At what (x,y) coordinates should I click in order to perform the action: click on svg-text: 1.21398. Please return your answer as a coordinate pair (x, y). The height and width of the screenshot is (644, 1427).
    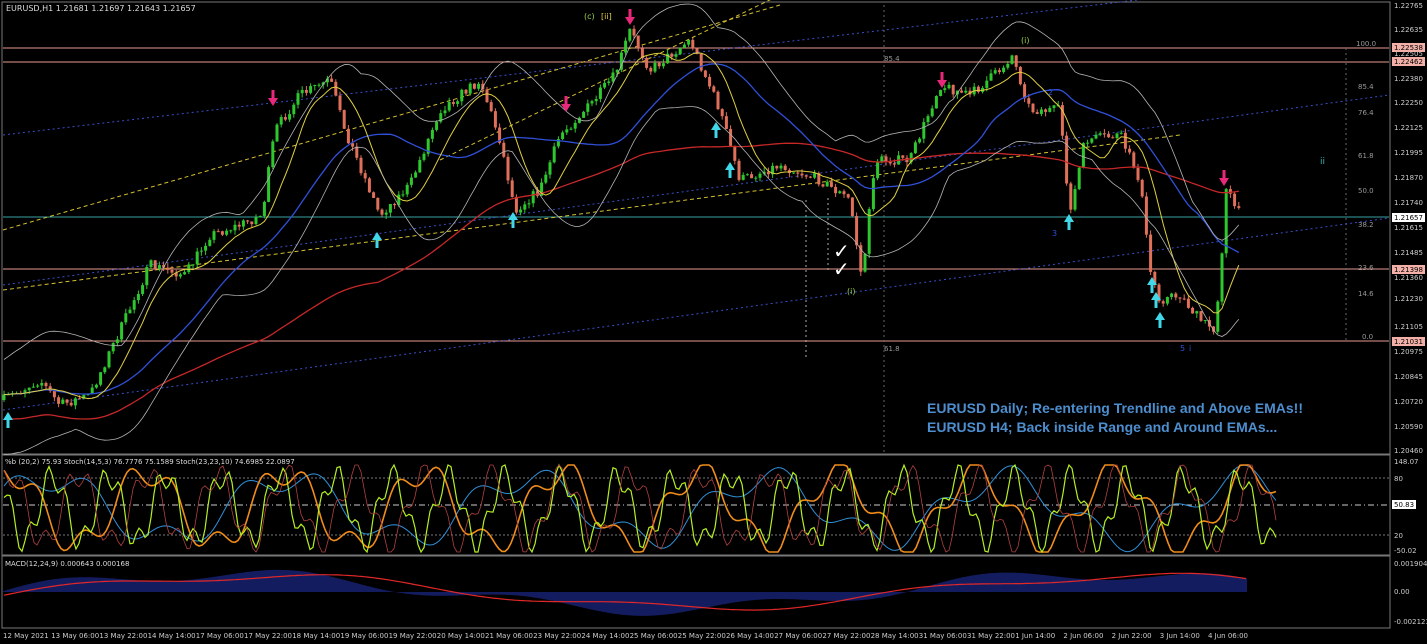
    Looking at the image, I should click on (1408, 270).